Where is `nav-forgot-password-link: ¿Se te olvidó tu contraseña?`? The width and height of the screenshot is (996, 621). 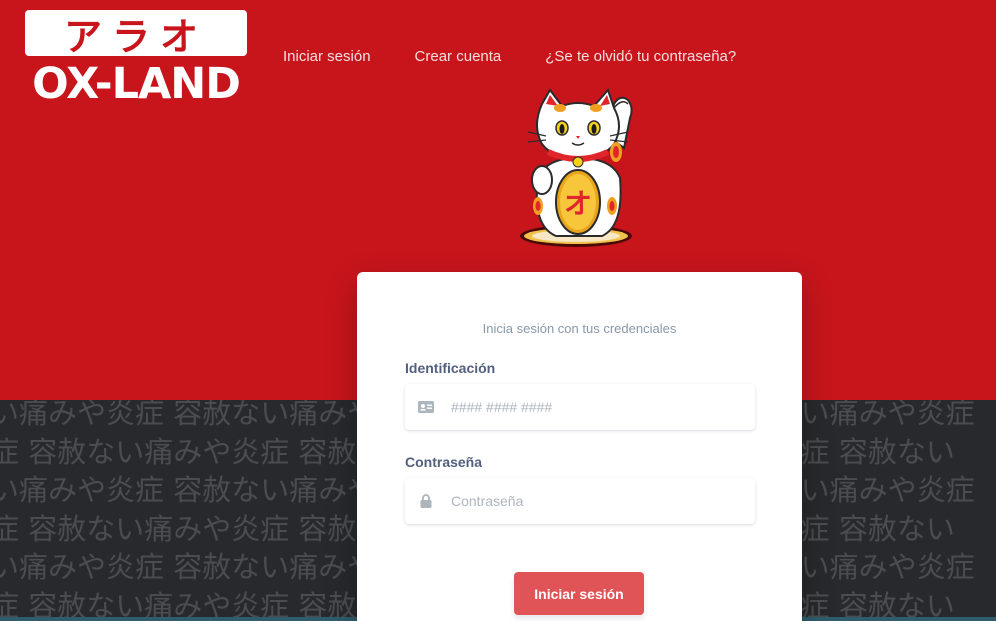
nav-forgot-password-link: ¿Se te olvidó tu contraseña? is located at coordinates (640, 56).